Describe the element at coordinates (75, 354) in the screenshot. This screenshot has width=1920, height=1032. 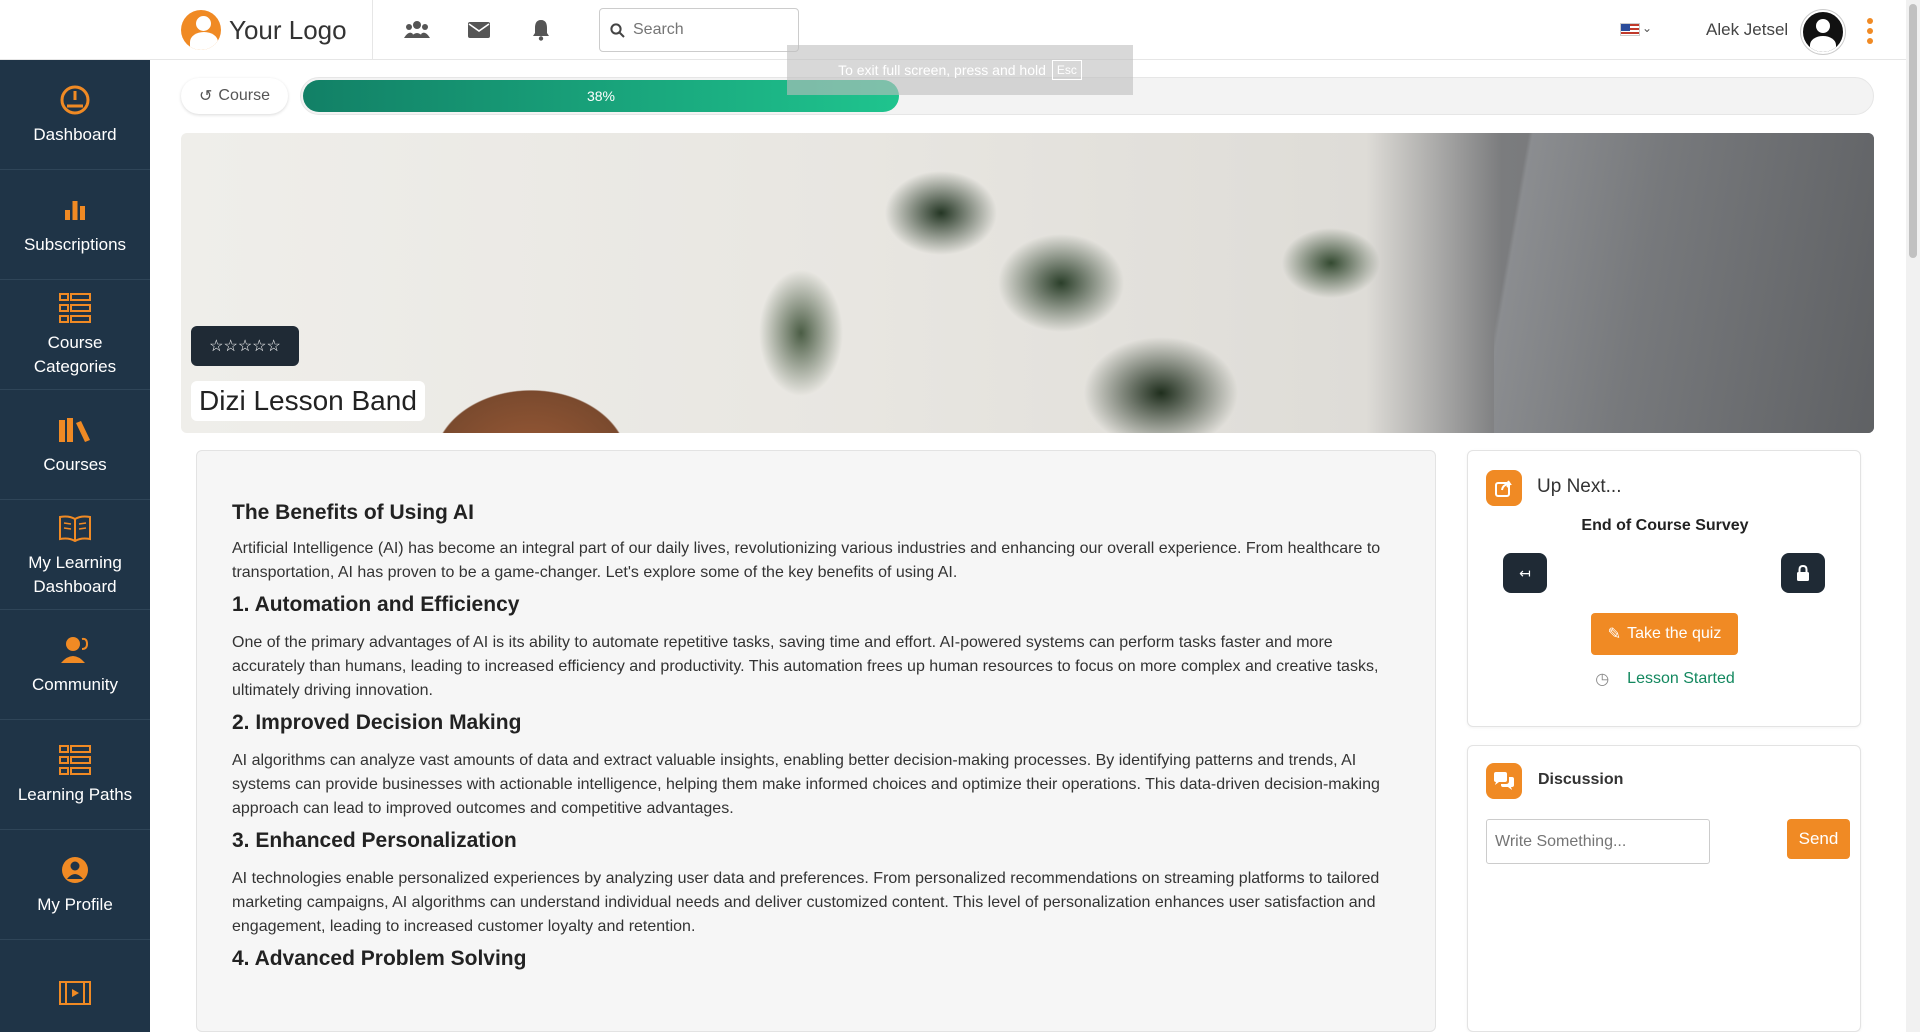
I see `sidebar-item-label: Course Categories` at that location.